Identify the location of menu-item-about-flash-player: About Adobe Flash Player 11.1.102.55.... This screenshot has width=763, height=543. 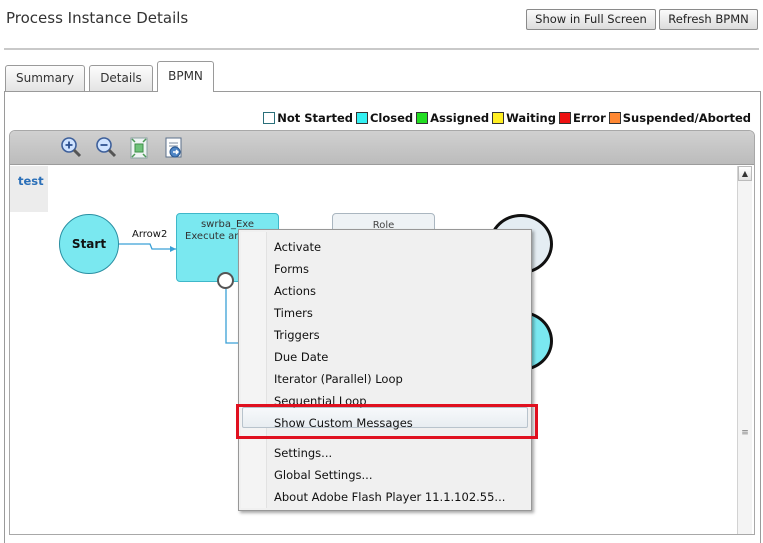
(389, 497).